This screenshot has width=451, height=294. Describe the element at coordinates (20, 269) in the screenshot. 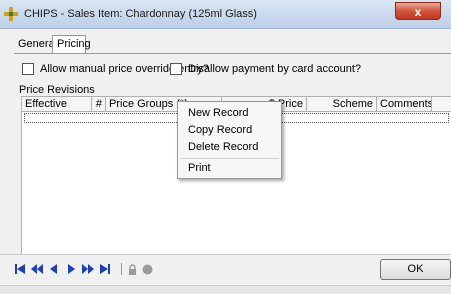

I see `first-record-icon` at that location.